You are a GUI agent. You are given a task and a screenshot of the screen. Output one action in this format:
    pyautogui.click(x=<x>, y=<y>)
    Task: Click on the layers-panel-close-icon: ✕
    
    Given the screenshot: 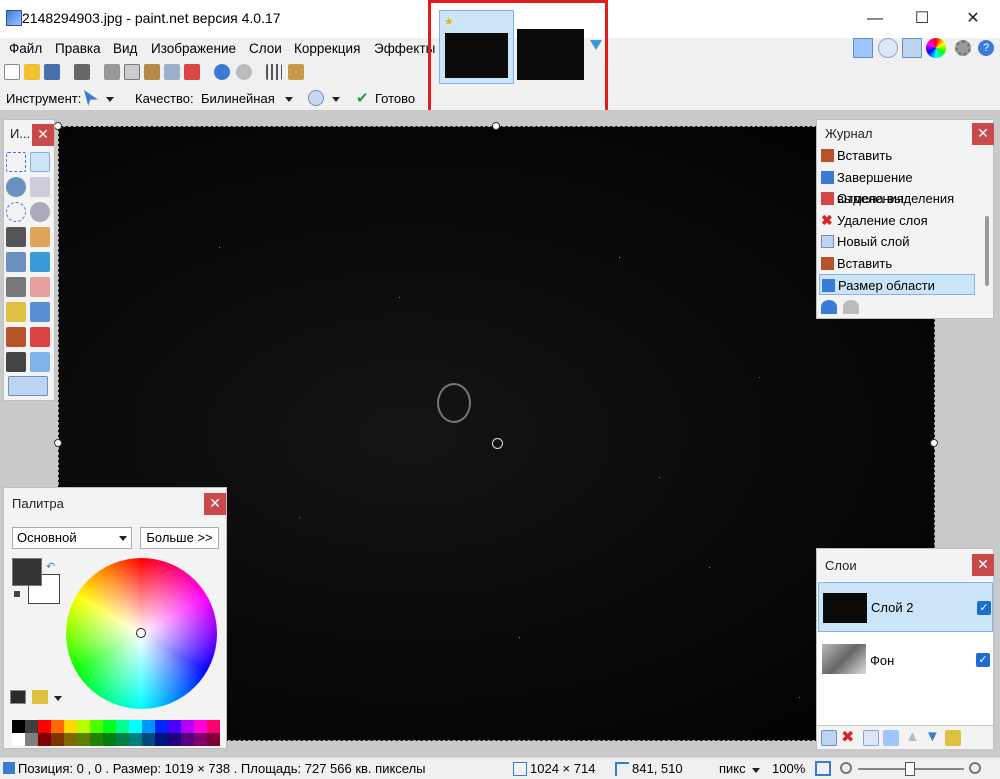 What is the action you would take?
    pyautogui.click(x=983, y=565)
    